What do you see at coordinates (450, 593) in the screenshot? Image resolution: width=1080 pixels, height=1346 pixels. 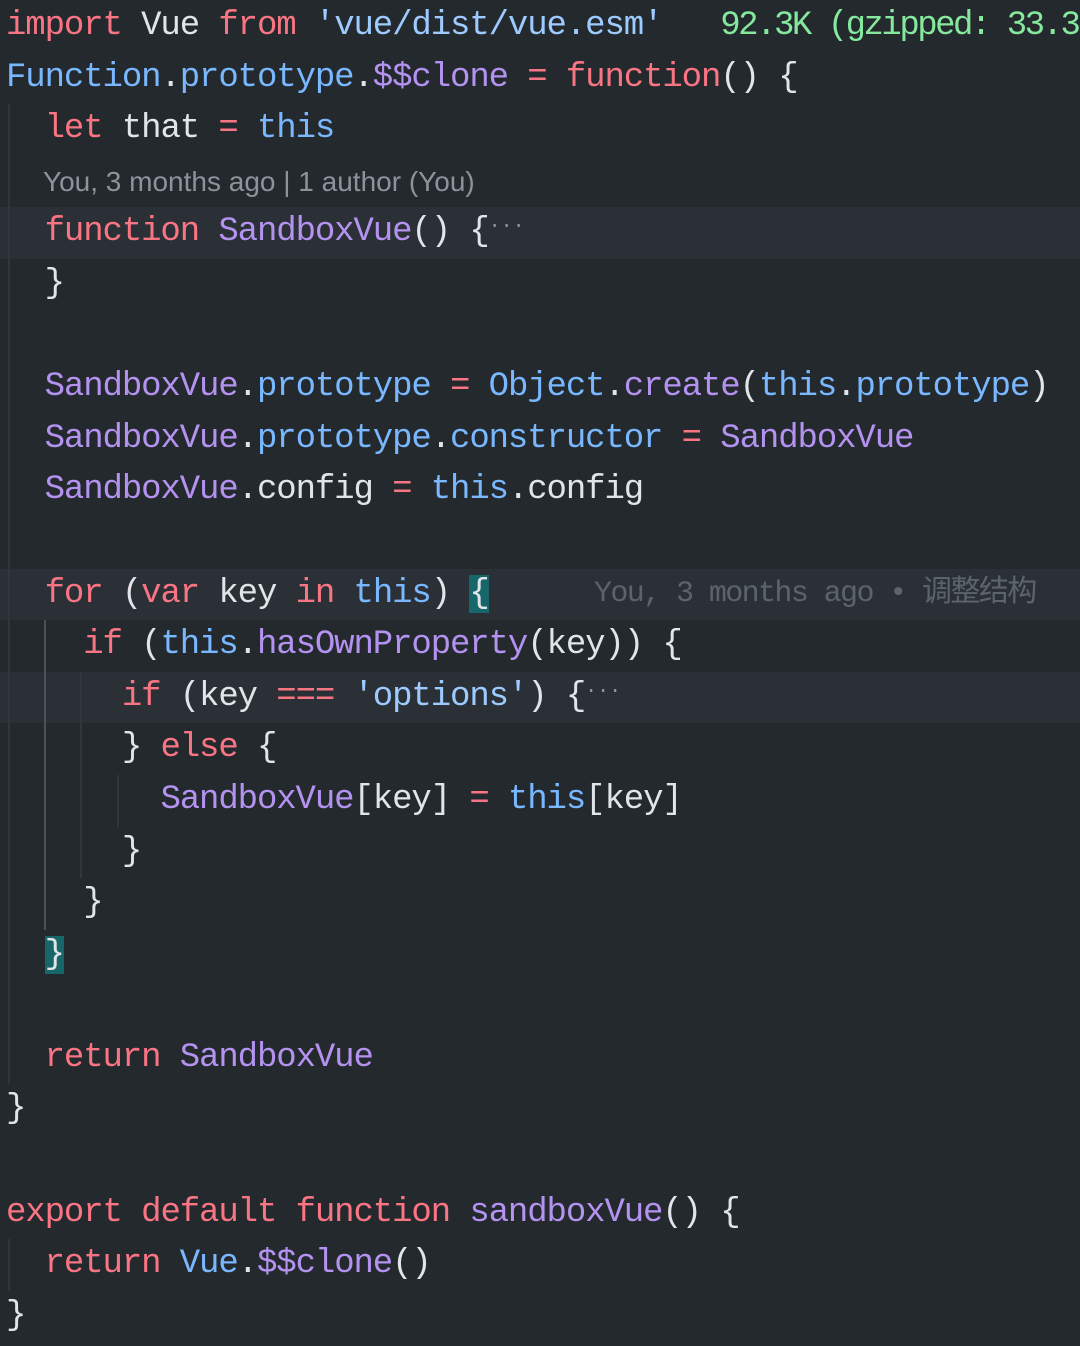 I see `code-token: )` at bounding box center [450, 593].